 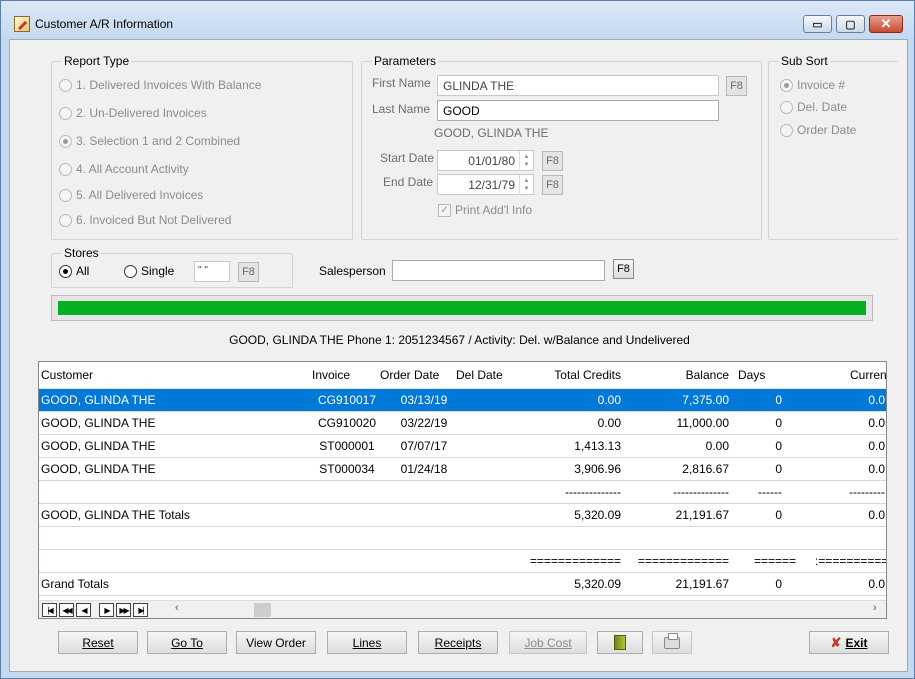 I want to click on report-option-2: 2. Un-Delivered Invoices, so click(x=133, y=113).